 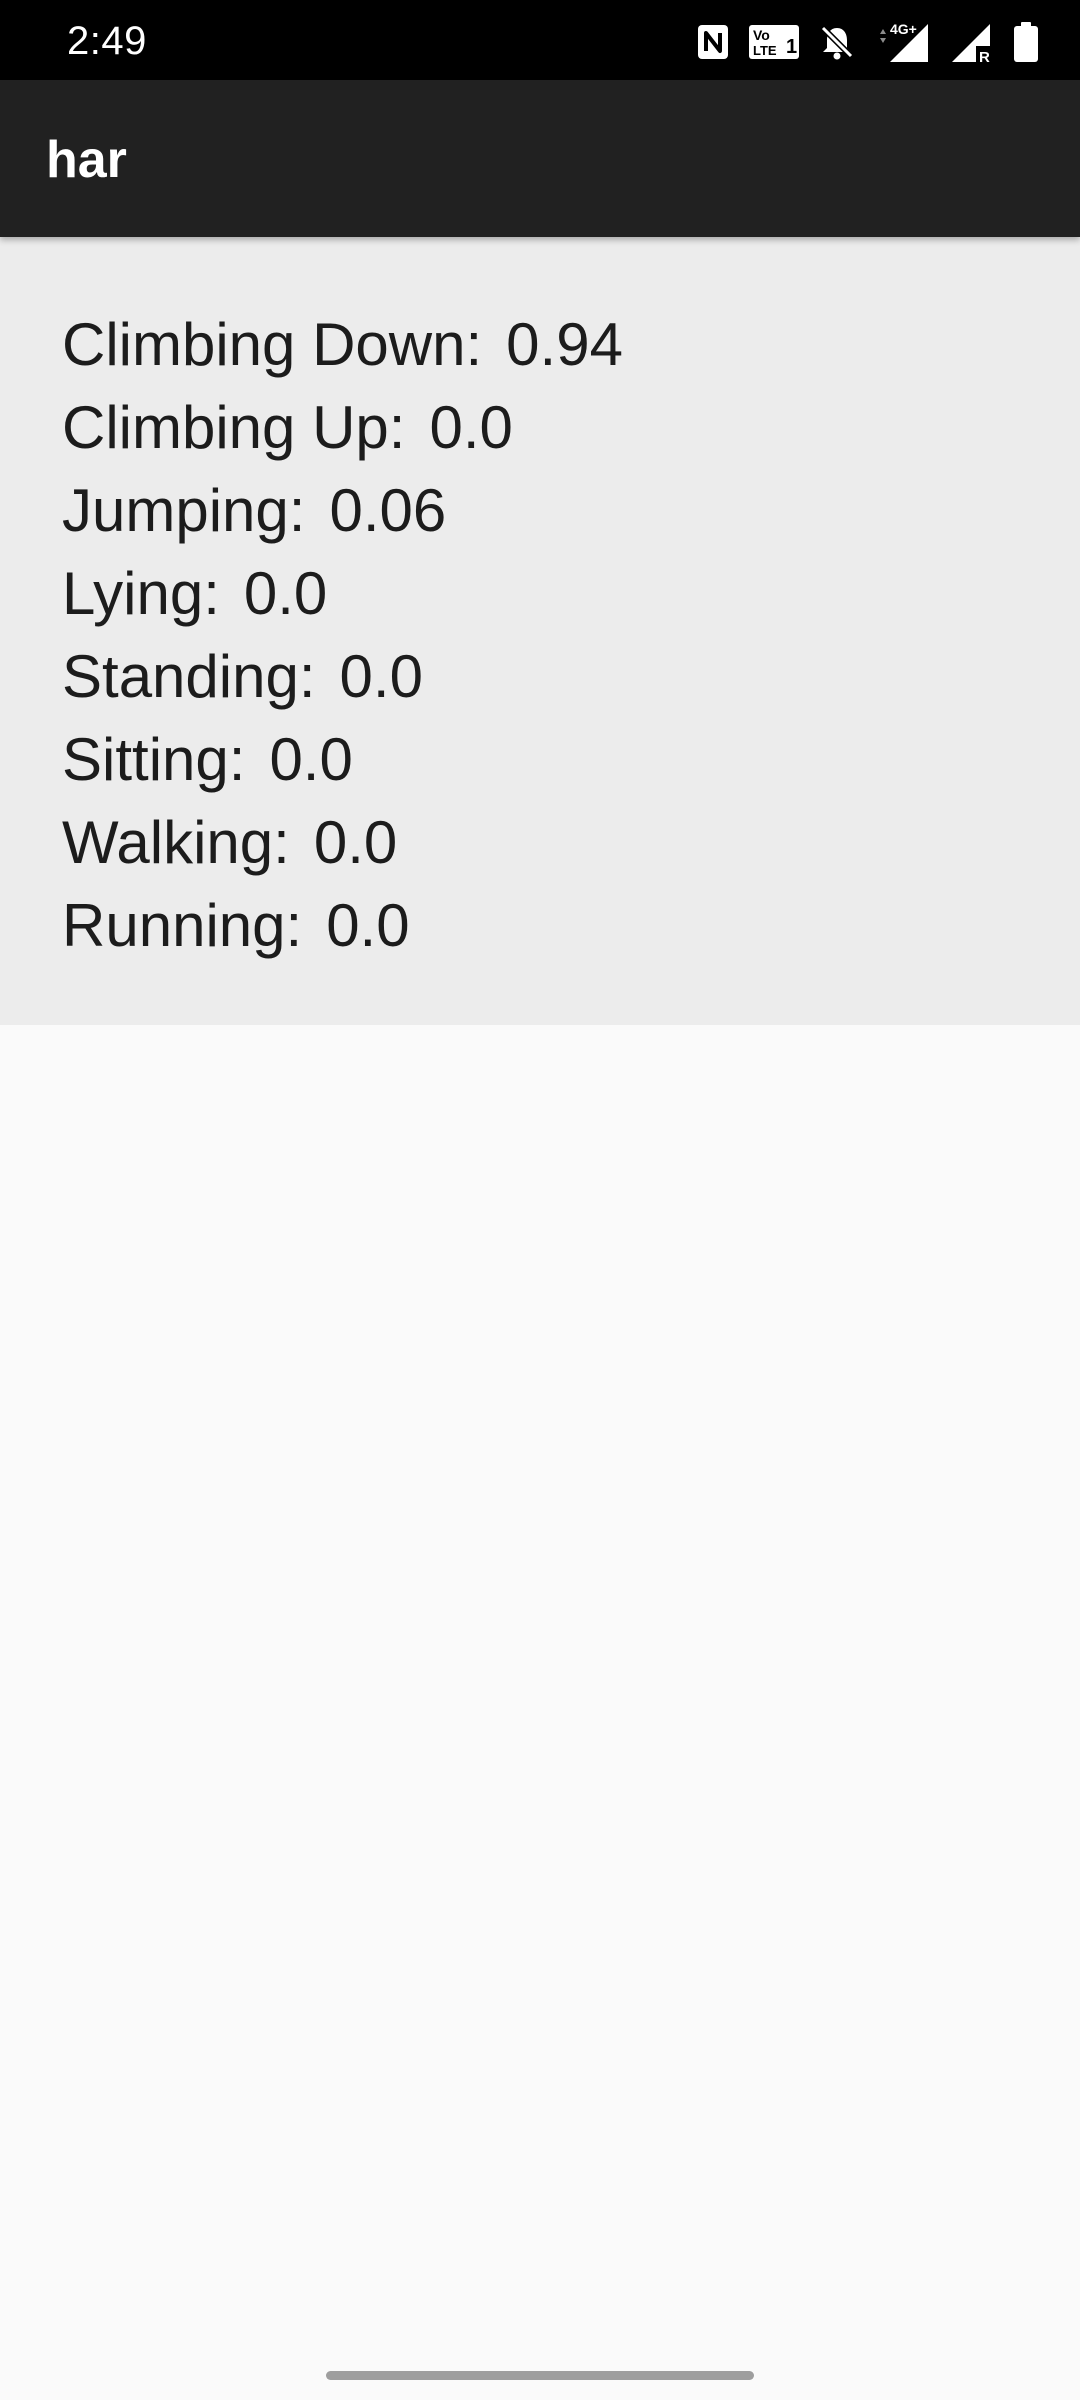 I want to click on volte-sim-label: 1, so click(x=791, y=47).